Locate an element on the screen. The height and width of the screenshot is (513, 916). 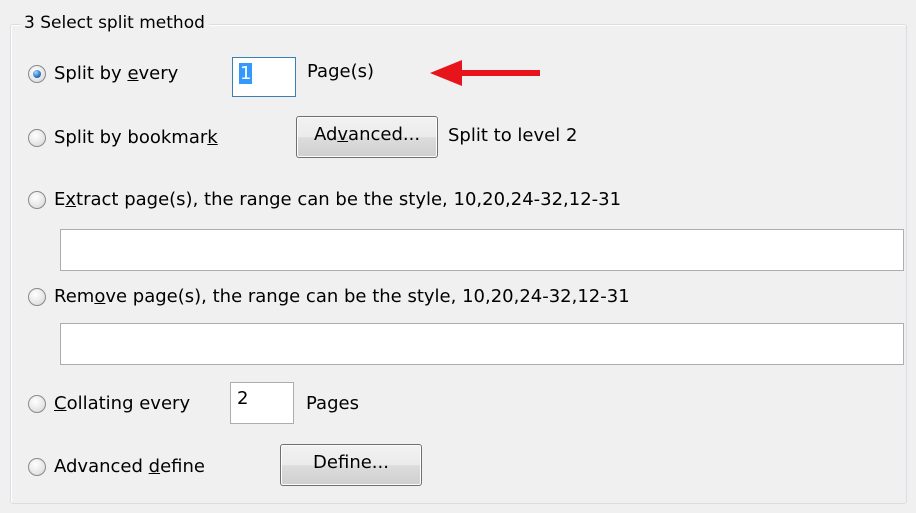
advanced-define-radio is located at coordinates (37, 467).